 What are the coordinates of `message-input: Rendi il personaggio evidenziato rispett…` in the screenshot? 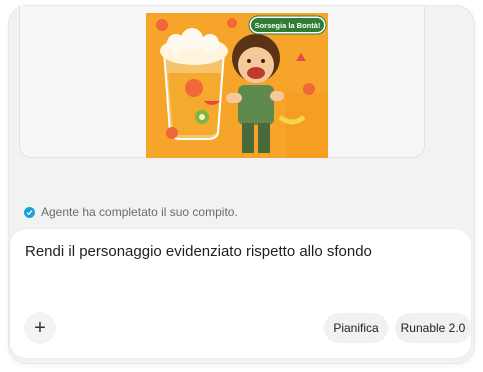 It's located at (198, 251).